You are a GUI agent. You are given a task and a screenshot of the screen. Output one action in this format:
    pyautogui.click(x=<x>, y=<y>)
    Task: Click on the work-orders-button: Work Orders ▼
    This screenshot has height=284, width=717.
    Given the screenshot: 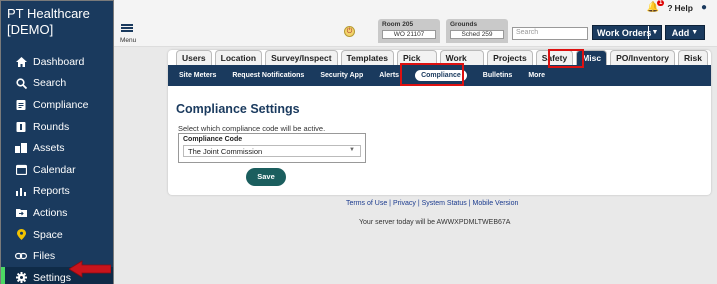 What is the action you would take?
    pyautogui.click(x=627, y=32)
    